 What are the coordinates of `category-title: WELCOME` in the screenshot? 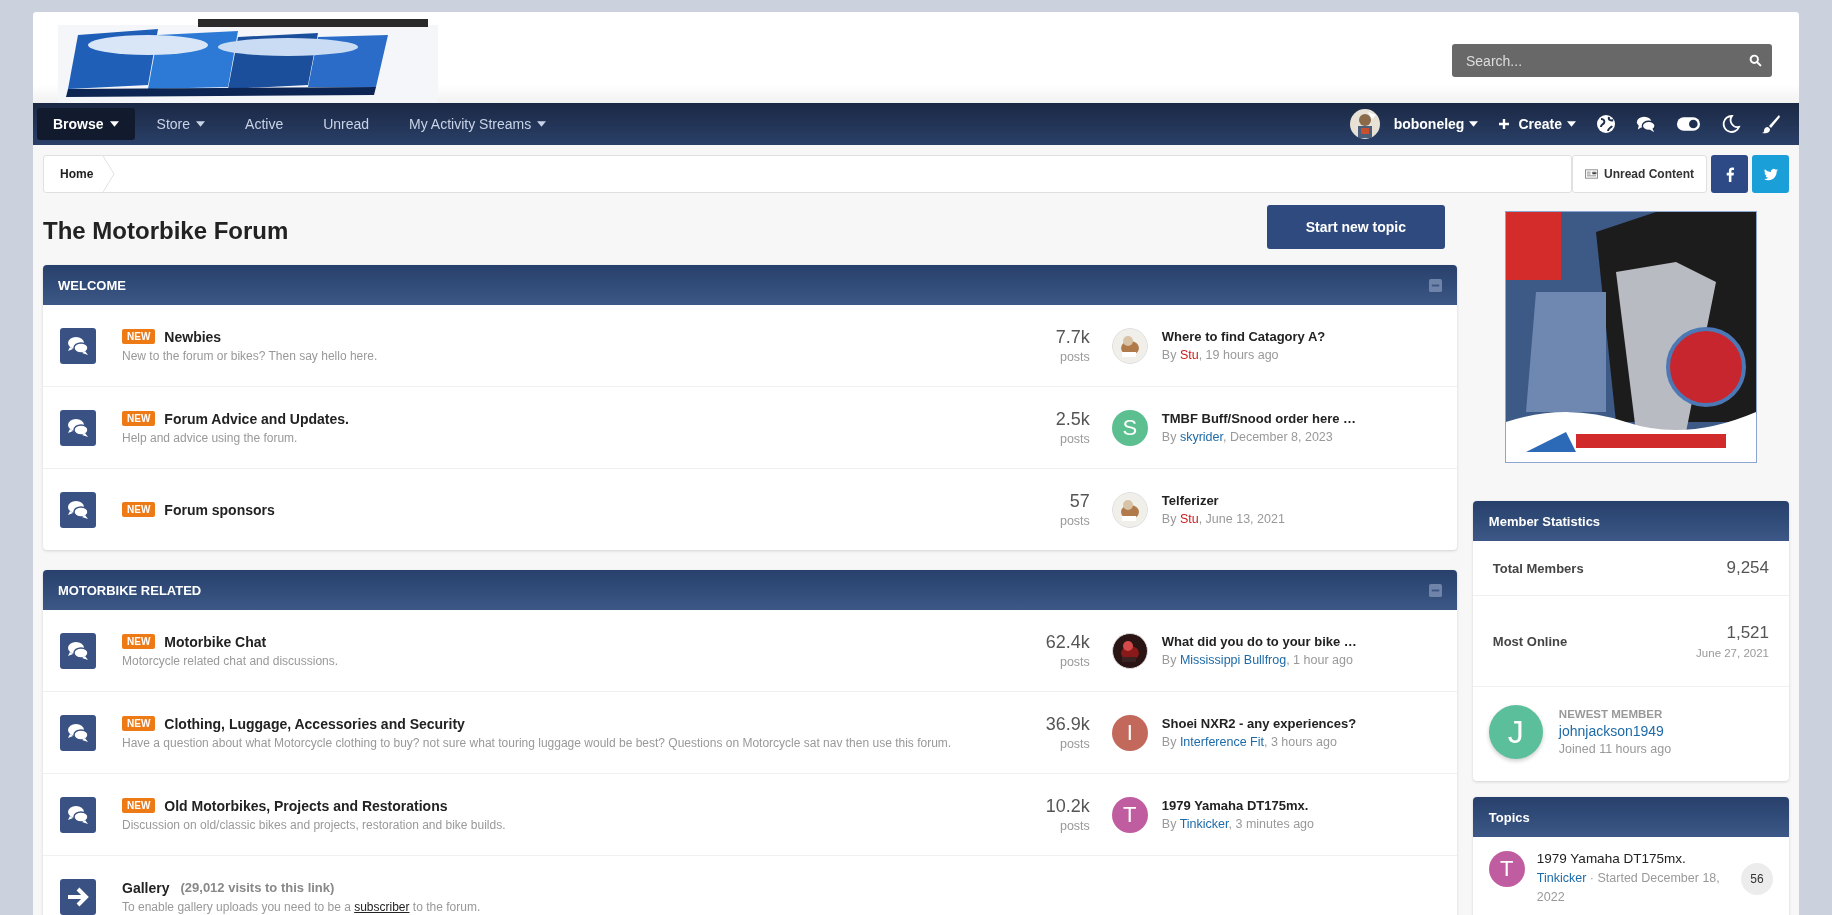 It's located at (92, 285).